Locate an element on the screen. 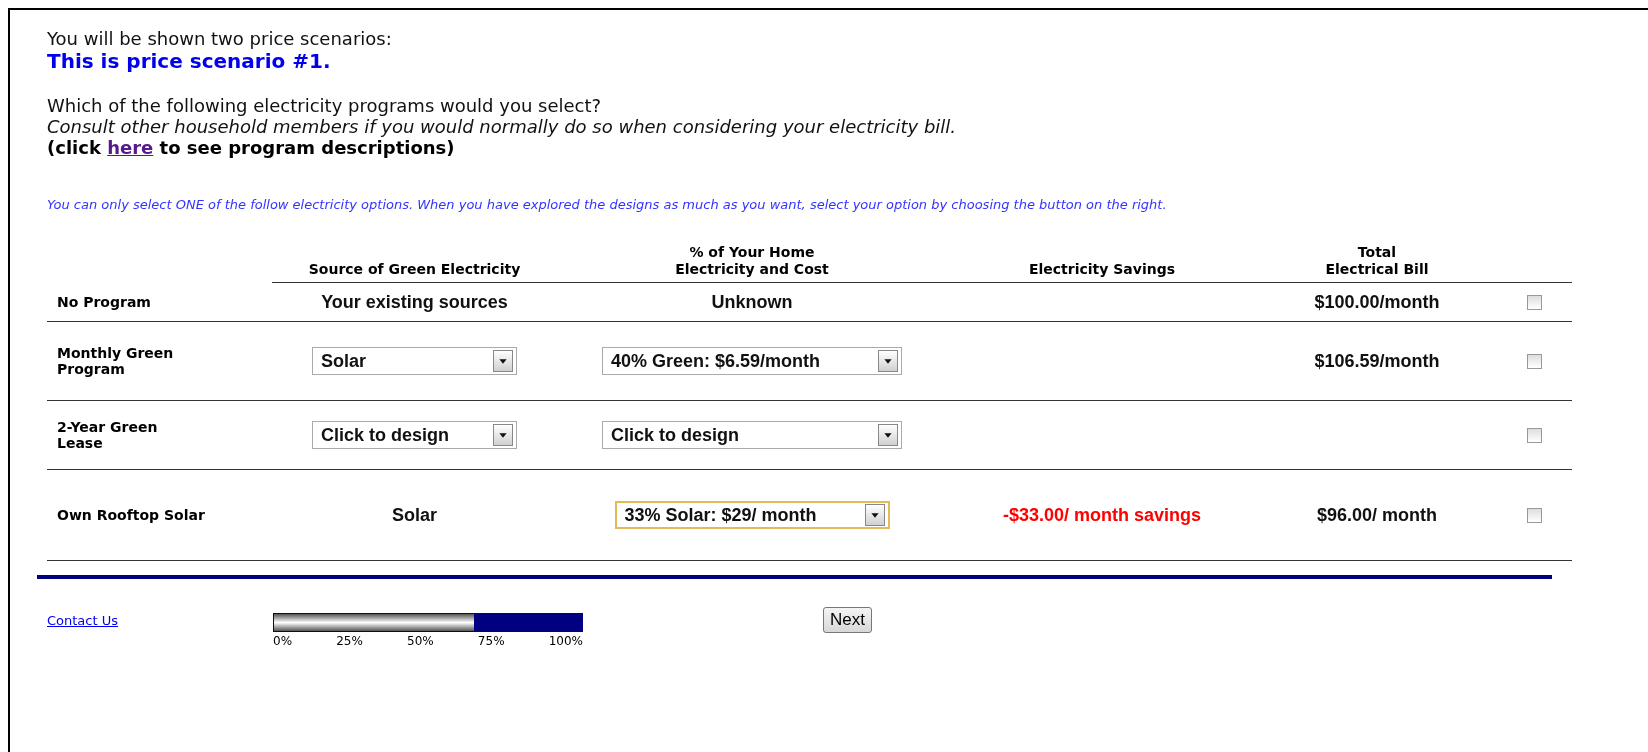 The height and width of the screenshot is (752, 1648). contact-link: Contact Us is located at coordinates (160, 620).